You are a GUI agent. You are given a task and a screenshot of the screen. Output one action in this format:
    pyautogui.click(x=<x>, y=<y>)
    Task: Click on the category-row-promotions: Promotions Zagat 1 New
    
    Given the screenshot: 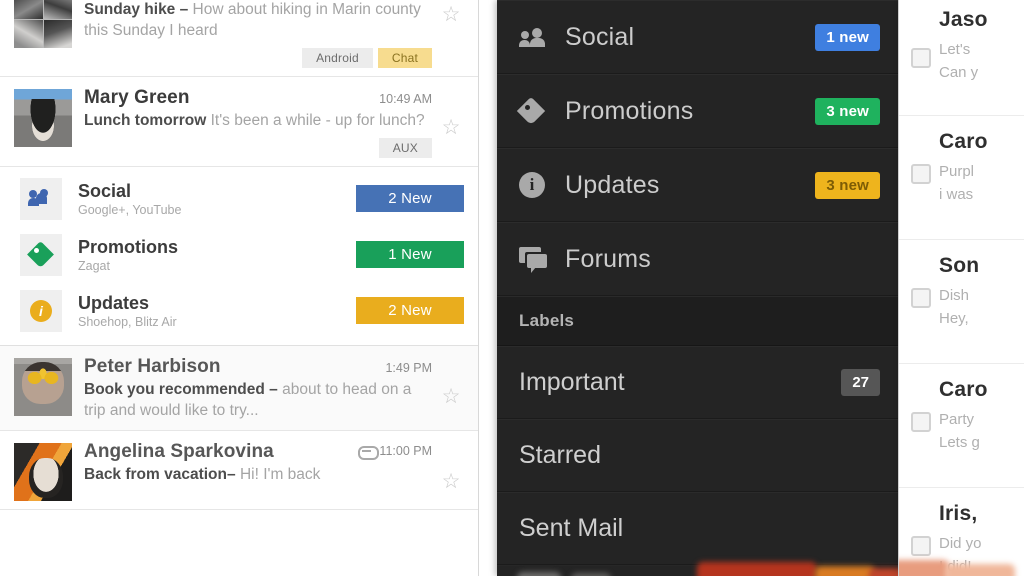 What is the action you would take?
    pyautogui.click(x=239, y=255)
    